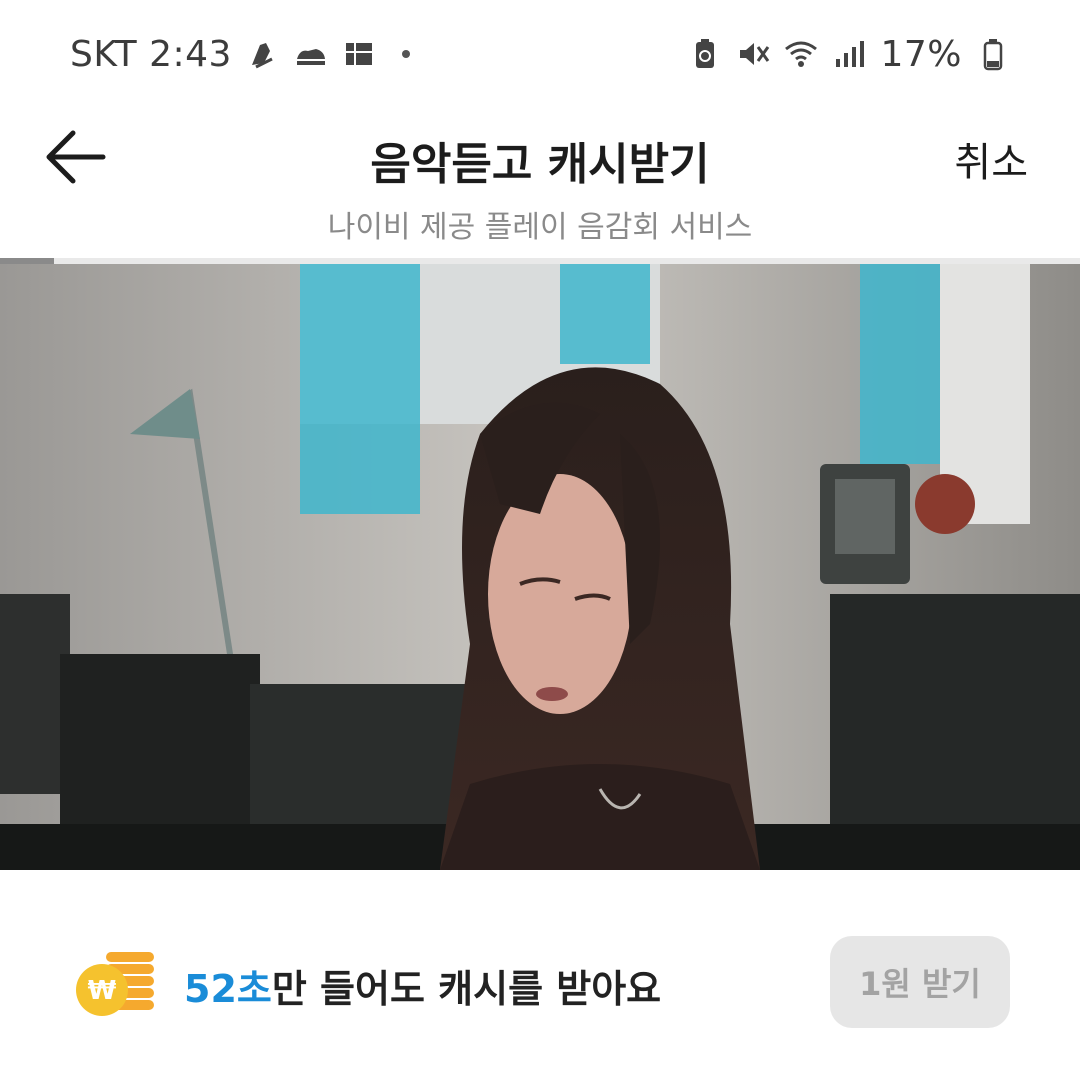  What do you see at coordinates (920, 982) in the screenshot?
I see `claim-reward-button: 1원 받기` at bounding box center [920, 982].